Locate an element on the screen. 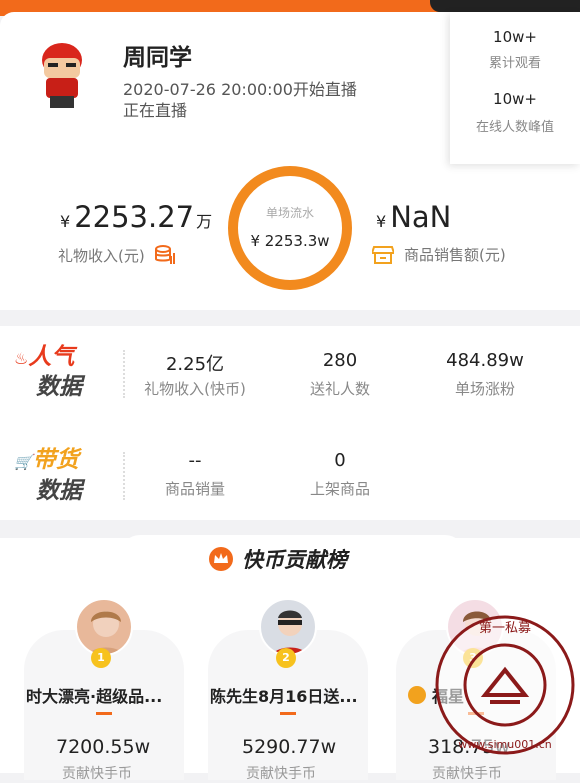  rank-1-bar is located at coordinates (104, 713).